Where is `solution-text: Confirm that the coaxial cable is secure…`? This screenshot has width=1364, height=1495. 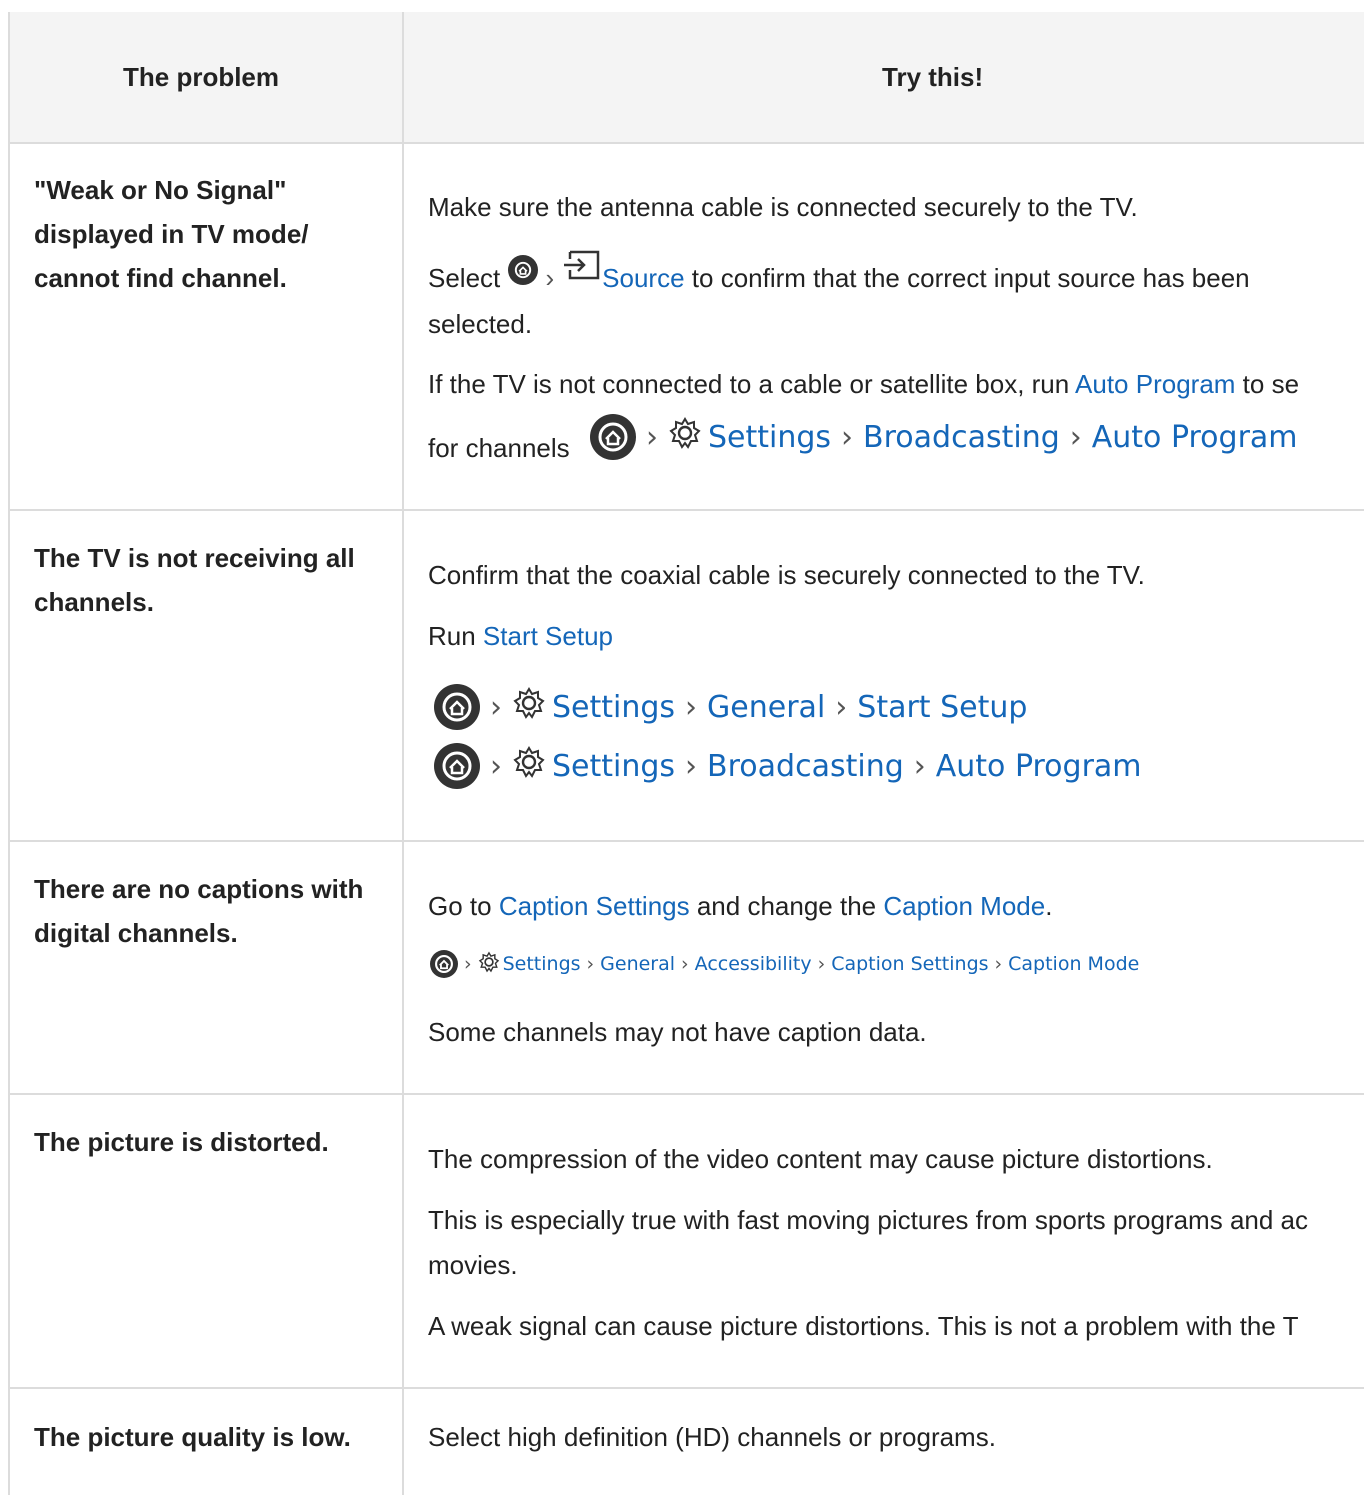
solution-text: Confirm that the coaxial cable is secure… is located at coordinates (786, 575).